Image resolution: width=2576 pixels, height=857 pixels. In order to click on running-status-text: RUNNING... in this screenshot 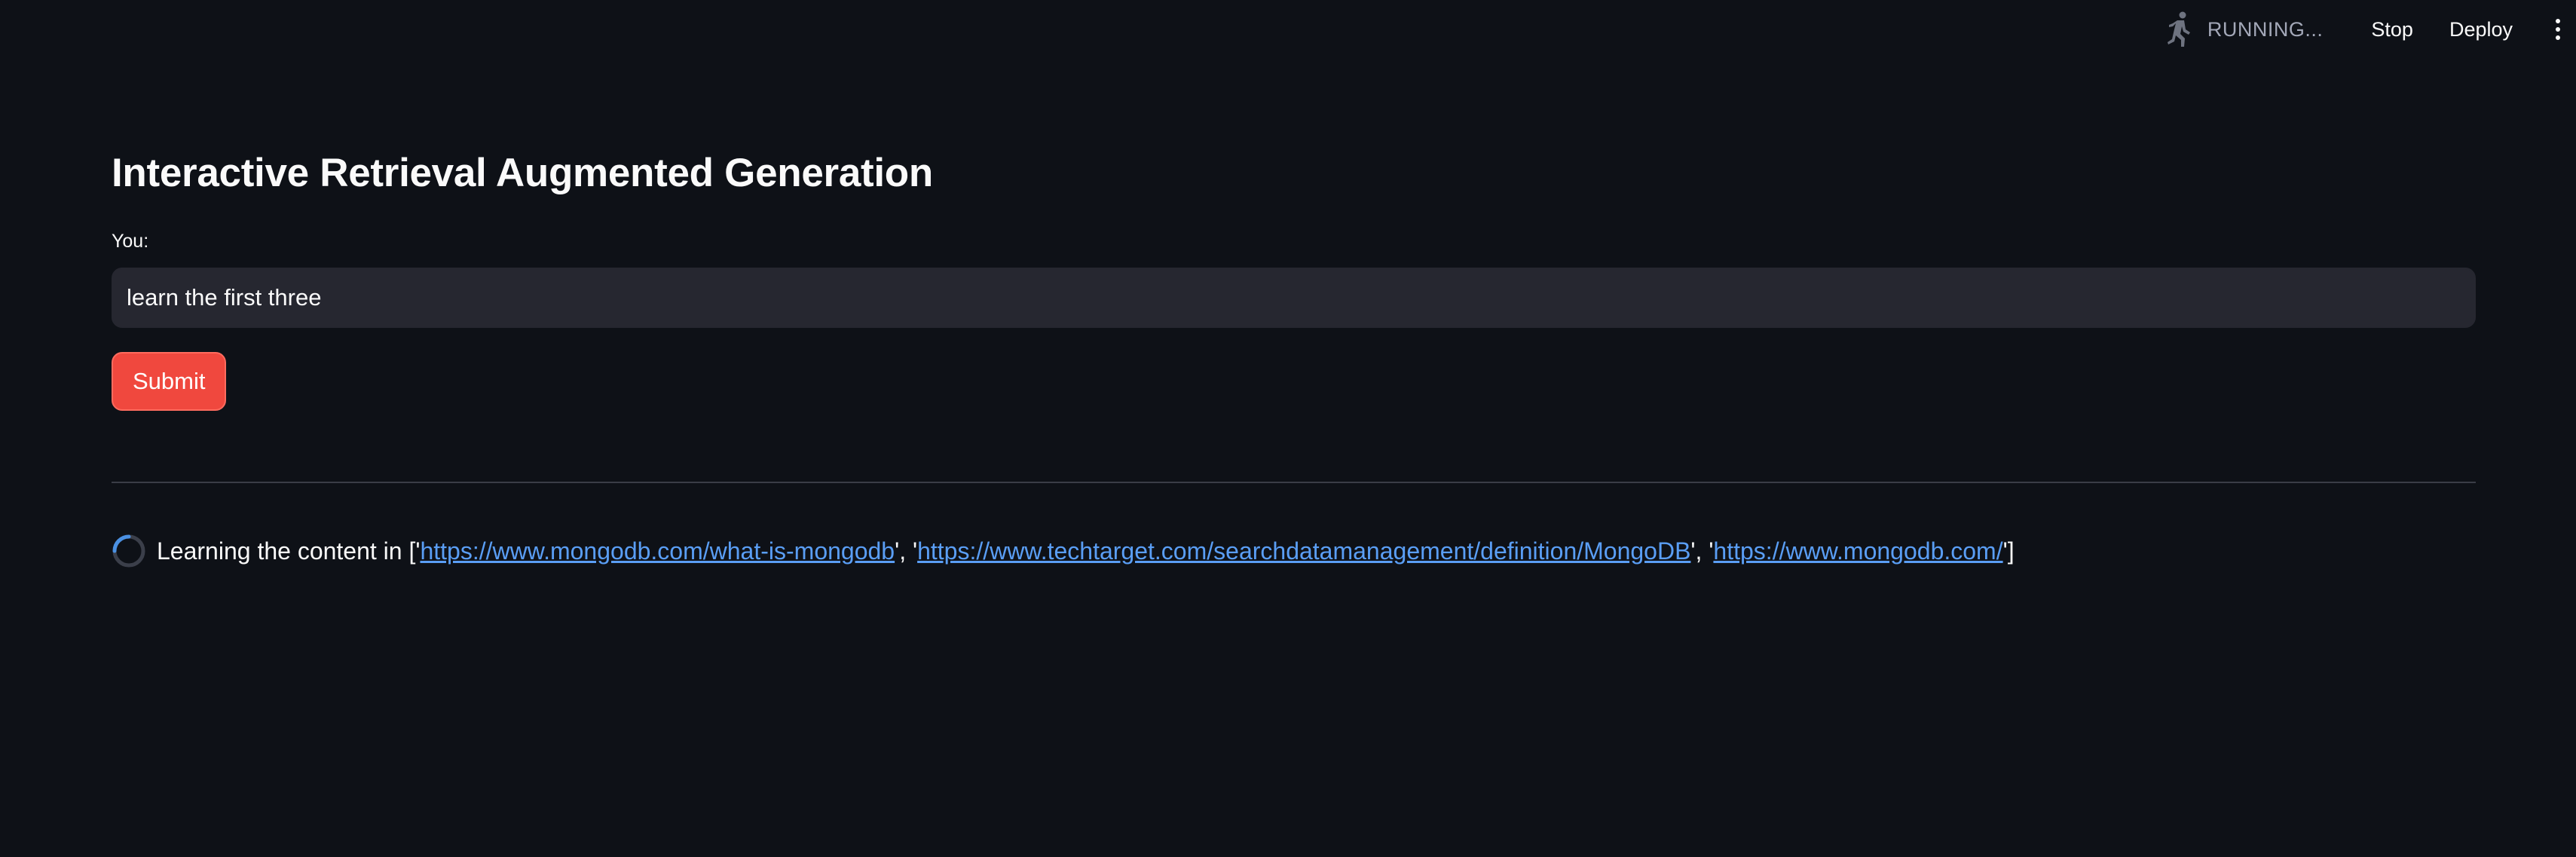, I will do `click(2265, 29)`.